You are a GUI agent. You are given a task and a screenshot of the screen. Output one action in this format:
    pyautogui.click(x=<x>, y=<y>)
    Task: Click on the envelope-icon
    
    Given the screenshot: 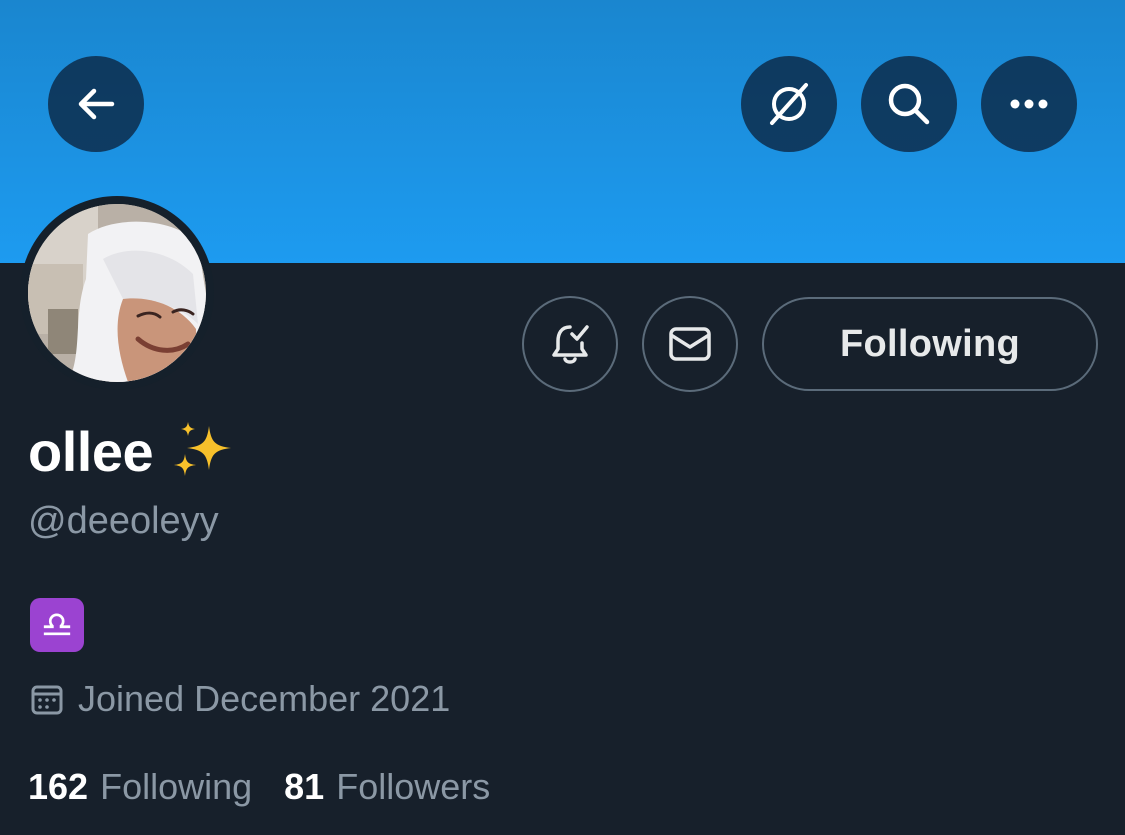 What is the action you would take?
    pyautogui.click(x=690, y=344)
    